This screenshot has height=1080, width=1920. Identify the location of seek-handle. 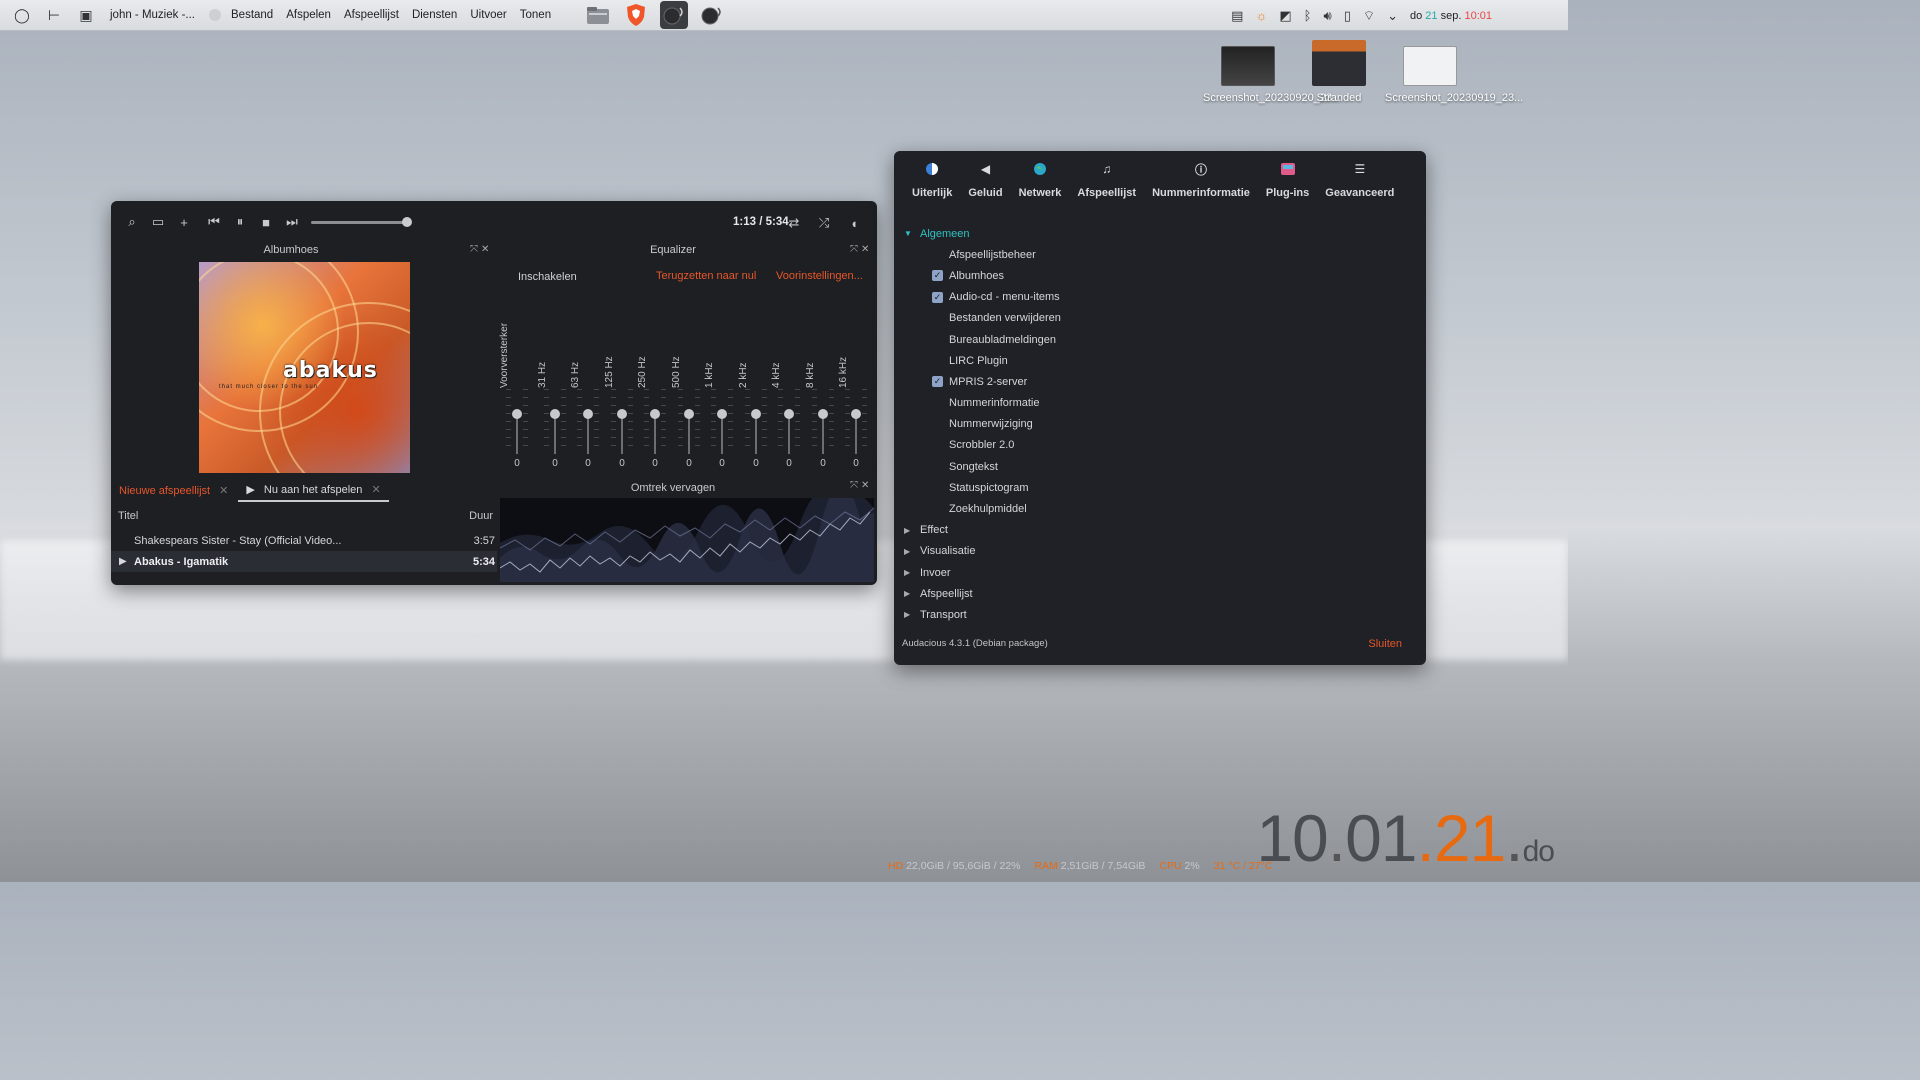
(407, 222).